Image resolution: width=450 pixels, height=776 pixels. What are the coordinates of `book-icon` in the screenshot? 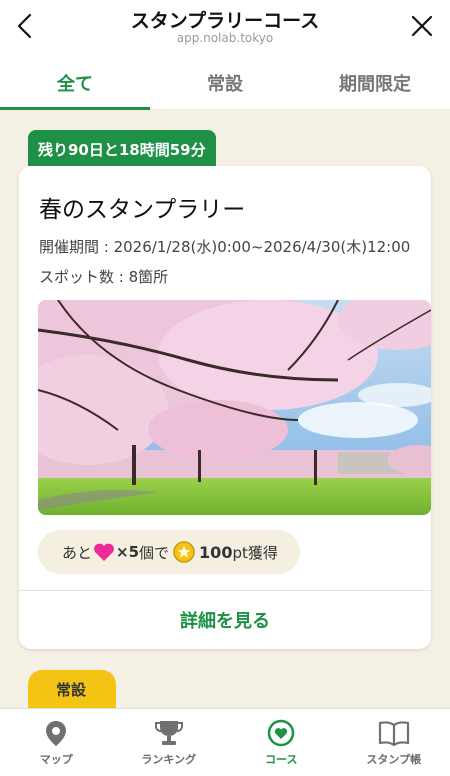 It's located at (393, 734).